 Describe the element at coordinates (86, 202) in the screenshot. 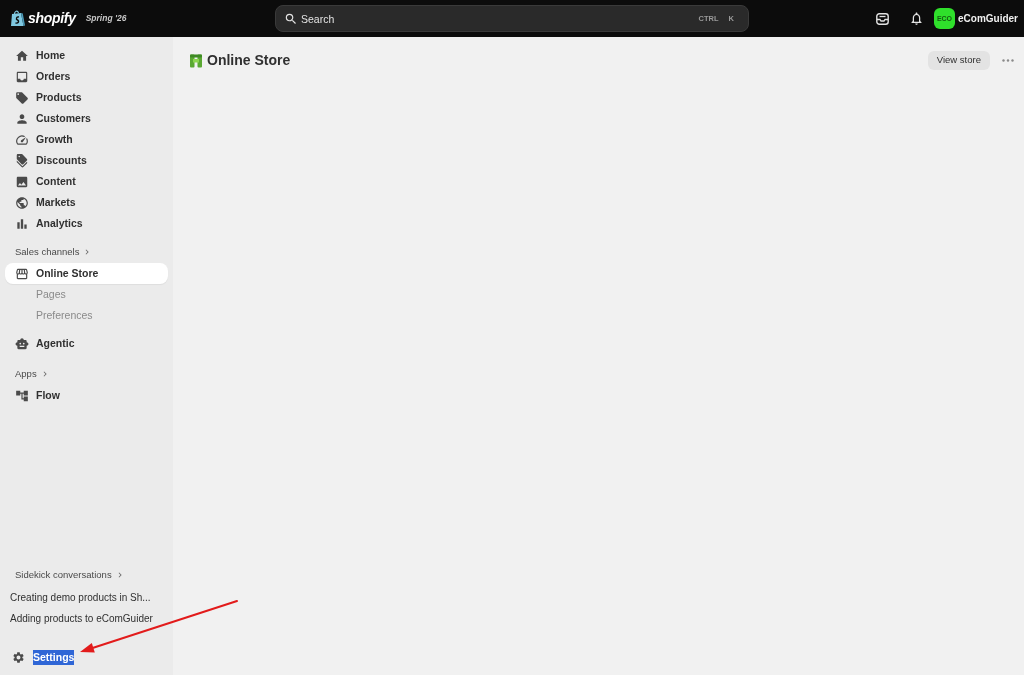

I see `nav-item: Markets` at that location.